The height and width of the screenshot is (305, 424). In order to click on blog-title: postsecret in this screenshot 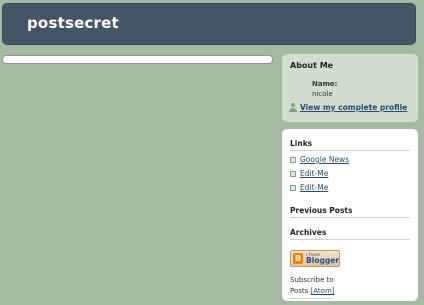, I will do `click(73, 23)`.